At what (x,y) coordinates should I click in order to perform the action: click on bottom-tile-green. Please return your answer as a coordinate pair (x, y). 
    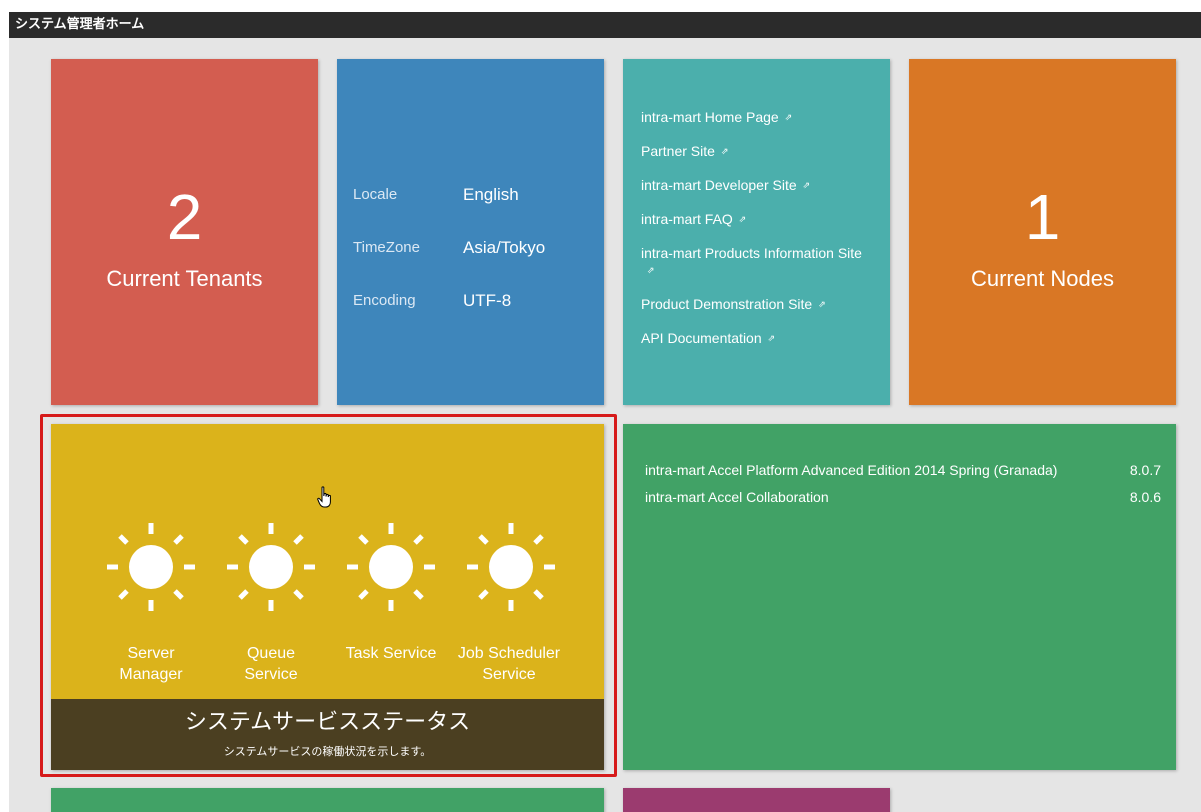
    Looking at the image, I should click on (327, 800).